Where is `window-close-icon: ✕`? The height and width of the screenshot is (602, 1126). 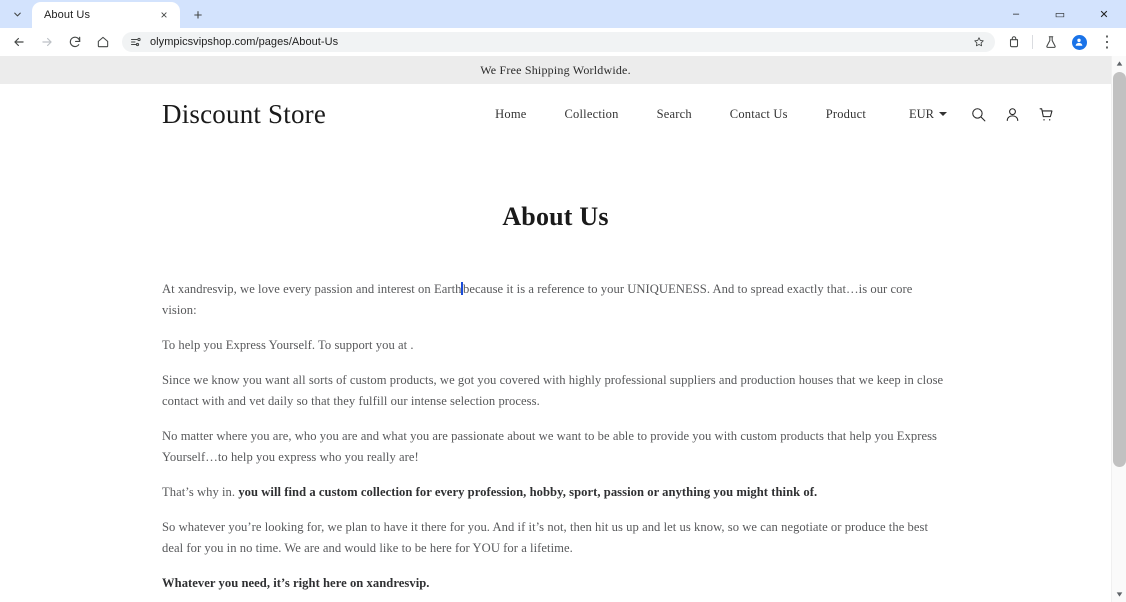
window-close-icon: ✕ is located at coordinates (1104, 14).